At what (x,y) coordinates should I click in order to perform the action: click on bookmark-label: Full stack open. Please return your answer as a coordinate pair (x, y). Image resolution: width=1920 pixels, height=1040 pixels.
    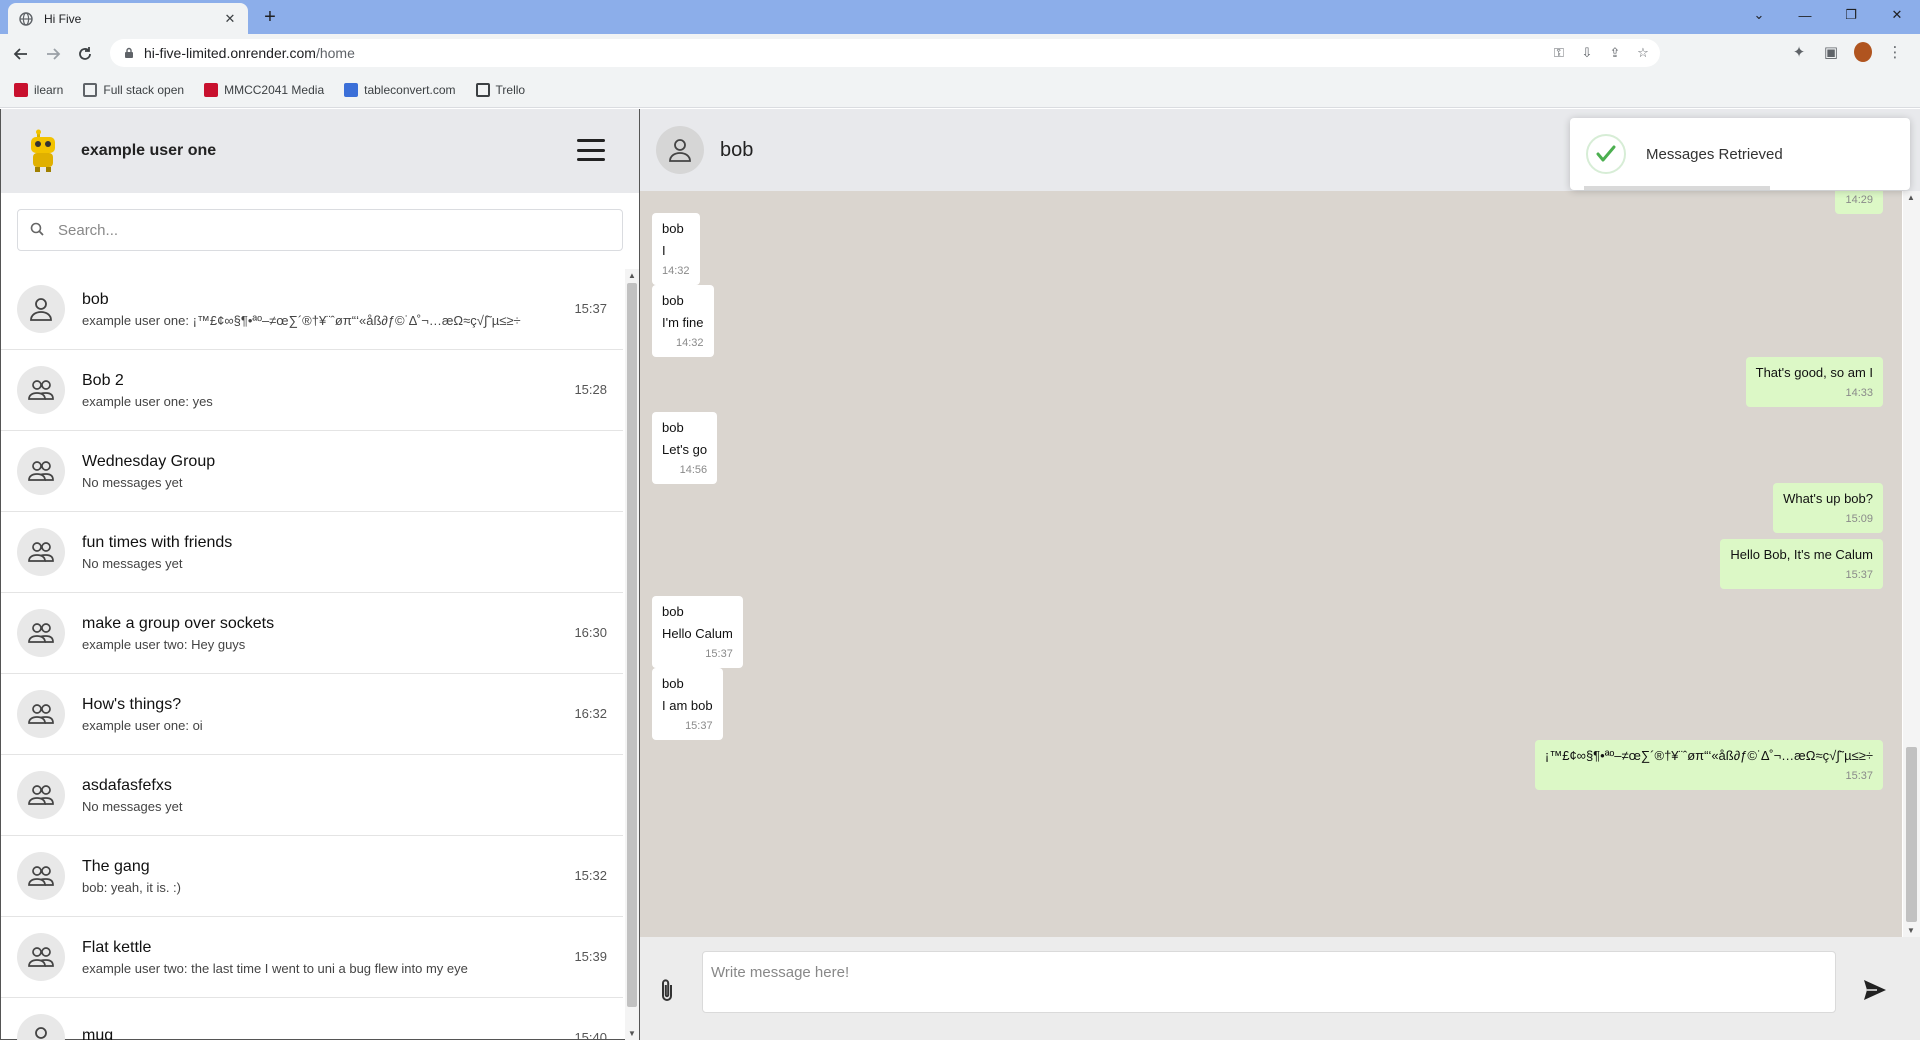
    Looking at the image, I should click on (144, 89).